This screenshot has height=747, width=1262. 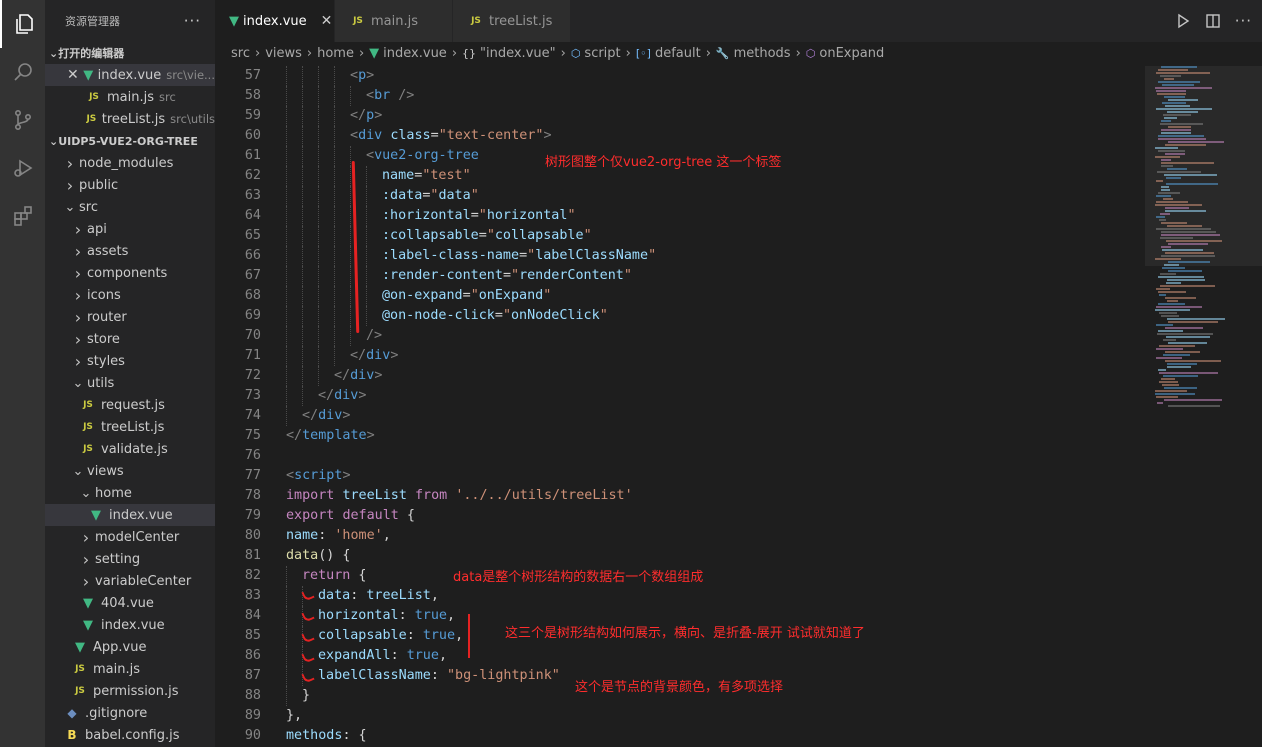 What do you see at coordinates (130, 647) in the screenshot?
I see `file-item: ▼ App.vue` at bounding box center [130, 647].